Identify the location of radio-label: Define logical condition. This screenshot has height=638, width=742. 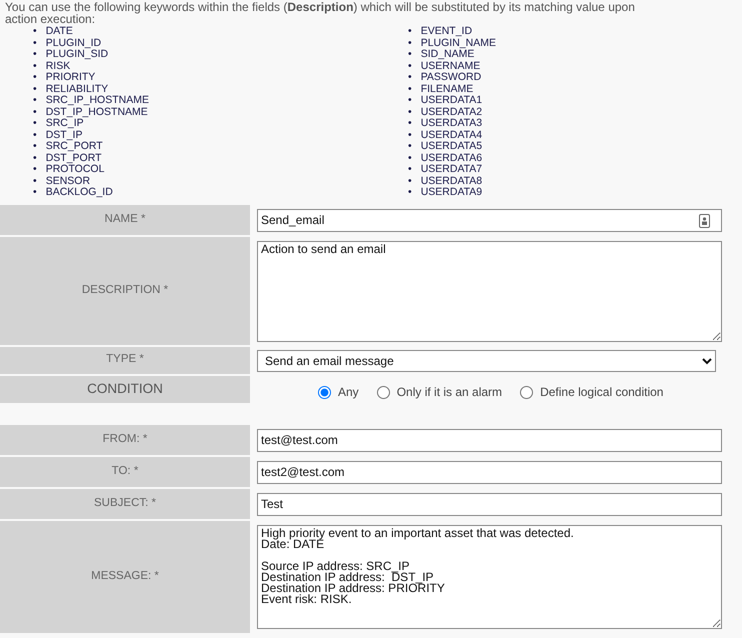
(602, 392).